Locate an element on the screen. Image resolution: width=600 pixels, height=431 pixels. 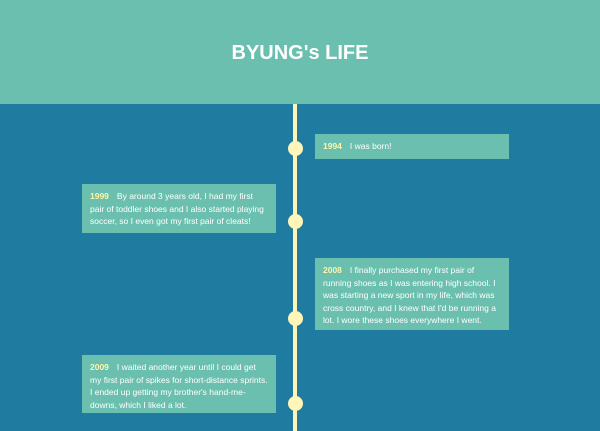
entry-text: I was born! is located at coordinates (370, 146).